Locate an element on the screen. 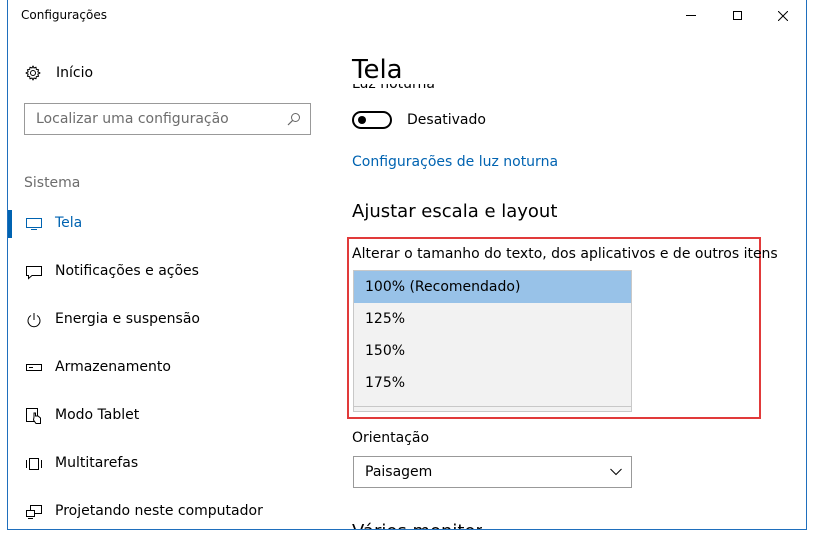  multitask-icon is located at coordinates (34, 464).